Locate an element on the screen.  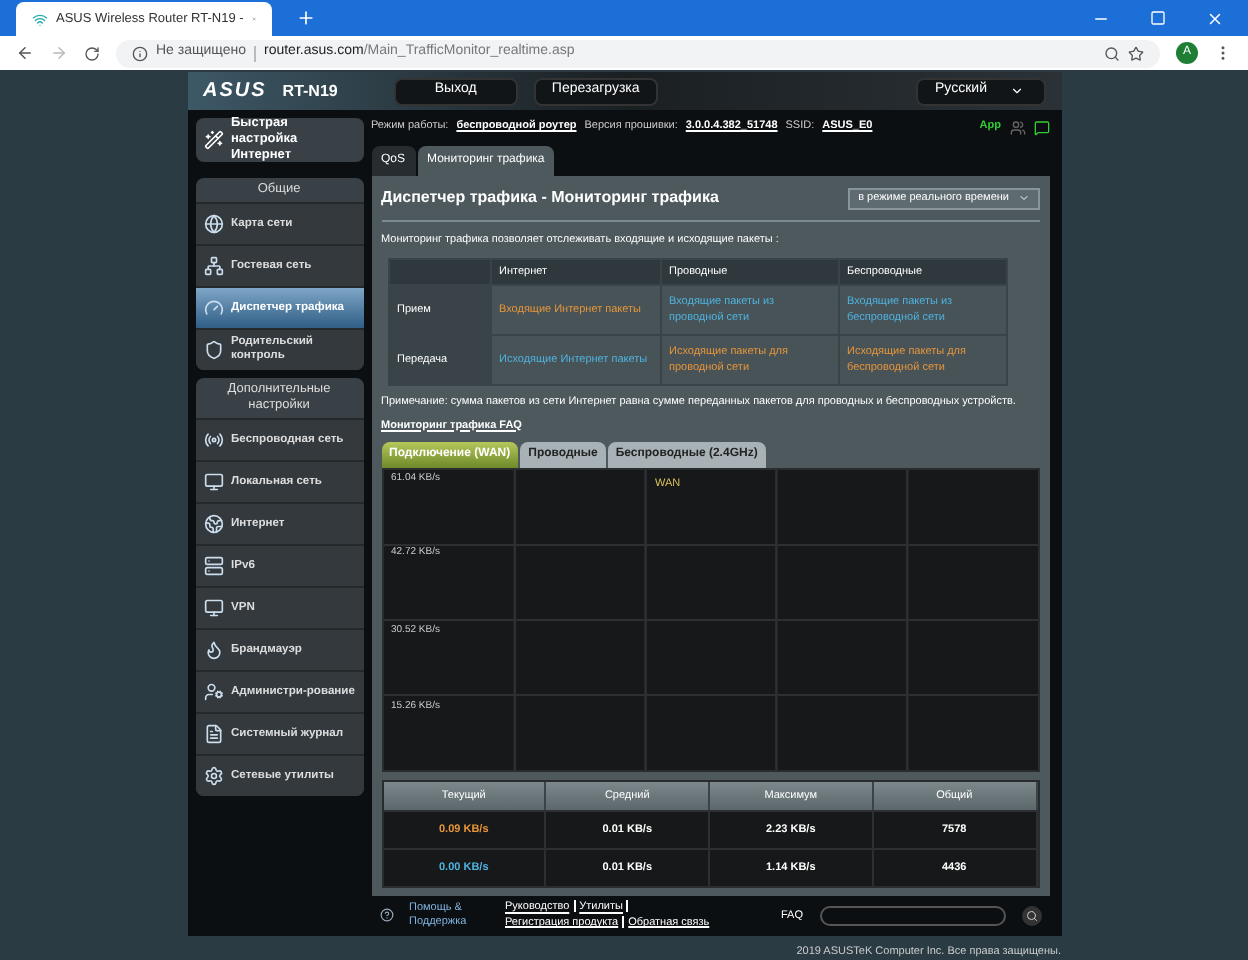
chat-icon is located at coordinates (1041, 127).